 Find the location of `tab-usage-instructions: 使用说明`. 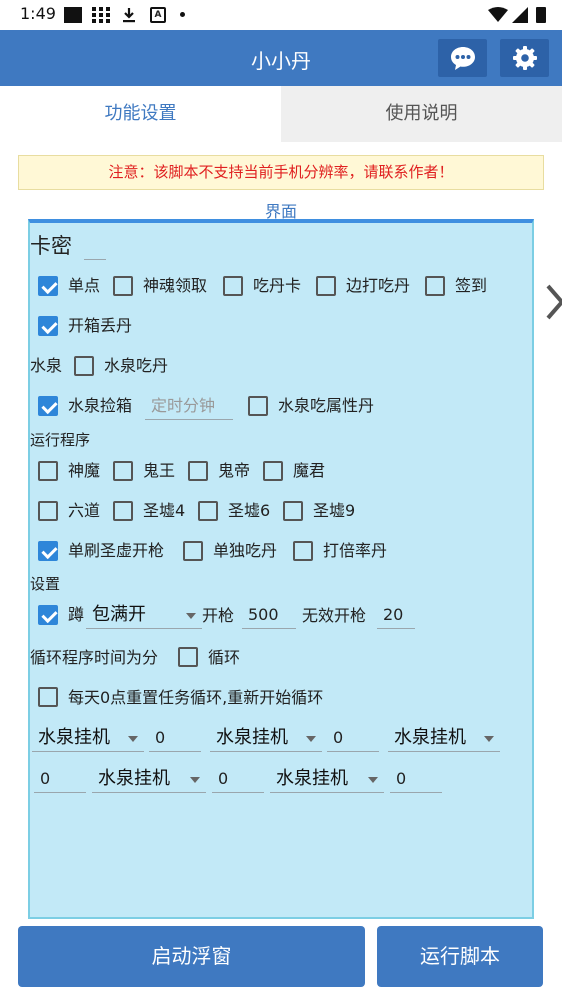

tab-usage-instructions: 使用说明 is located at coordinates (421, 114).